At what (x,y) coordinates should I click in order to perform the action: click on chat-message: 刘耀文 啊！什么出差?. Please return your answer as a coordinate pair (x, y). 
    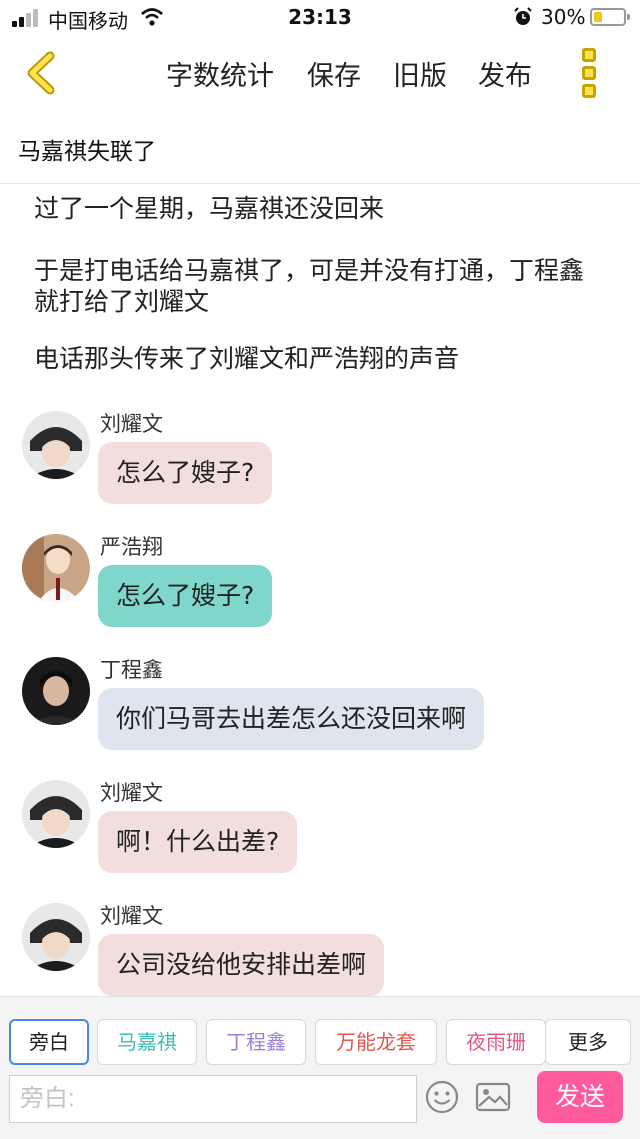
    Looking at the image, I should click on (320, 832).